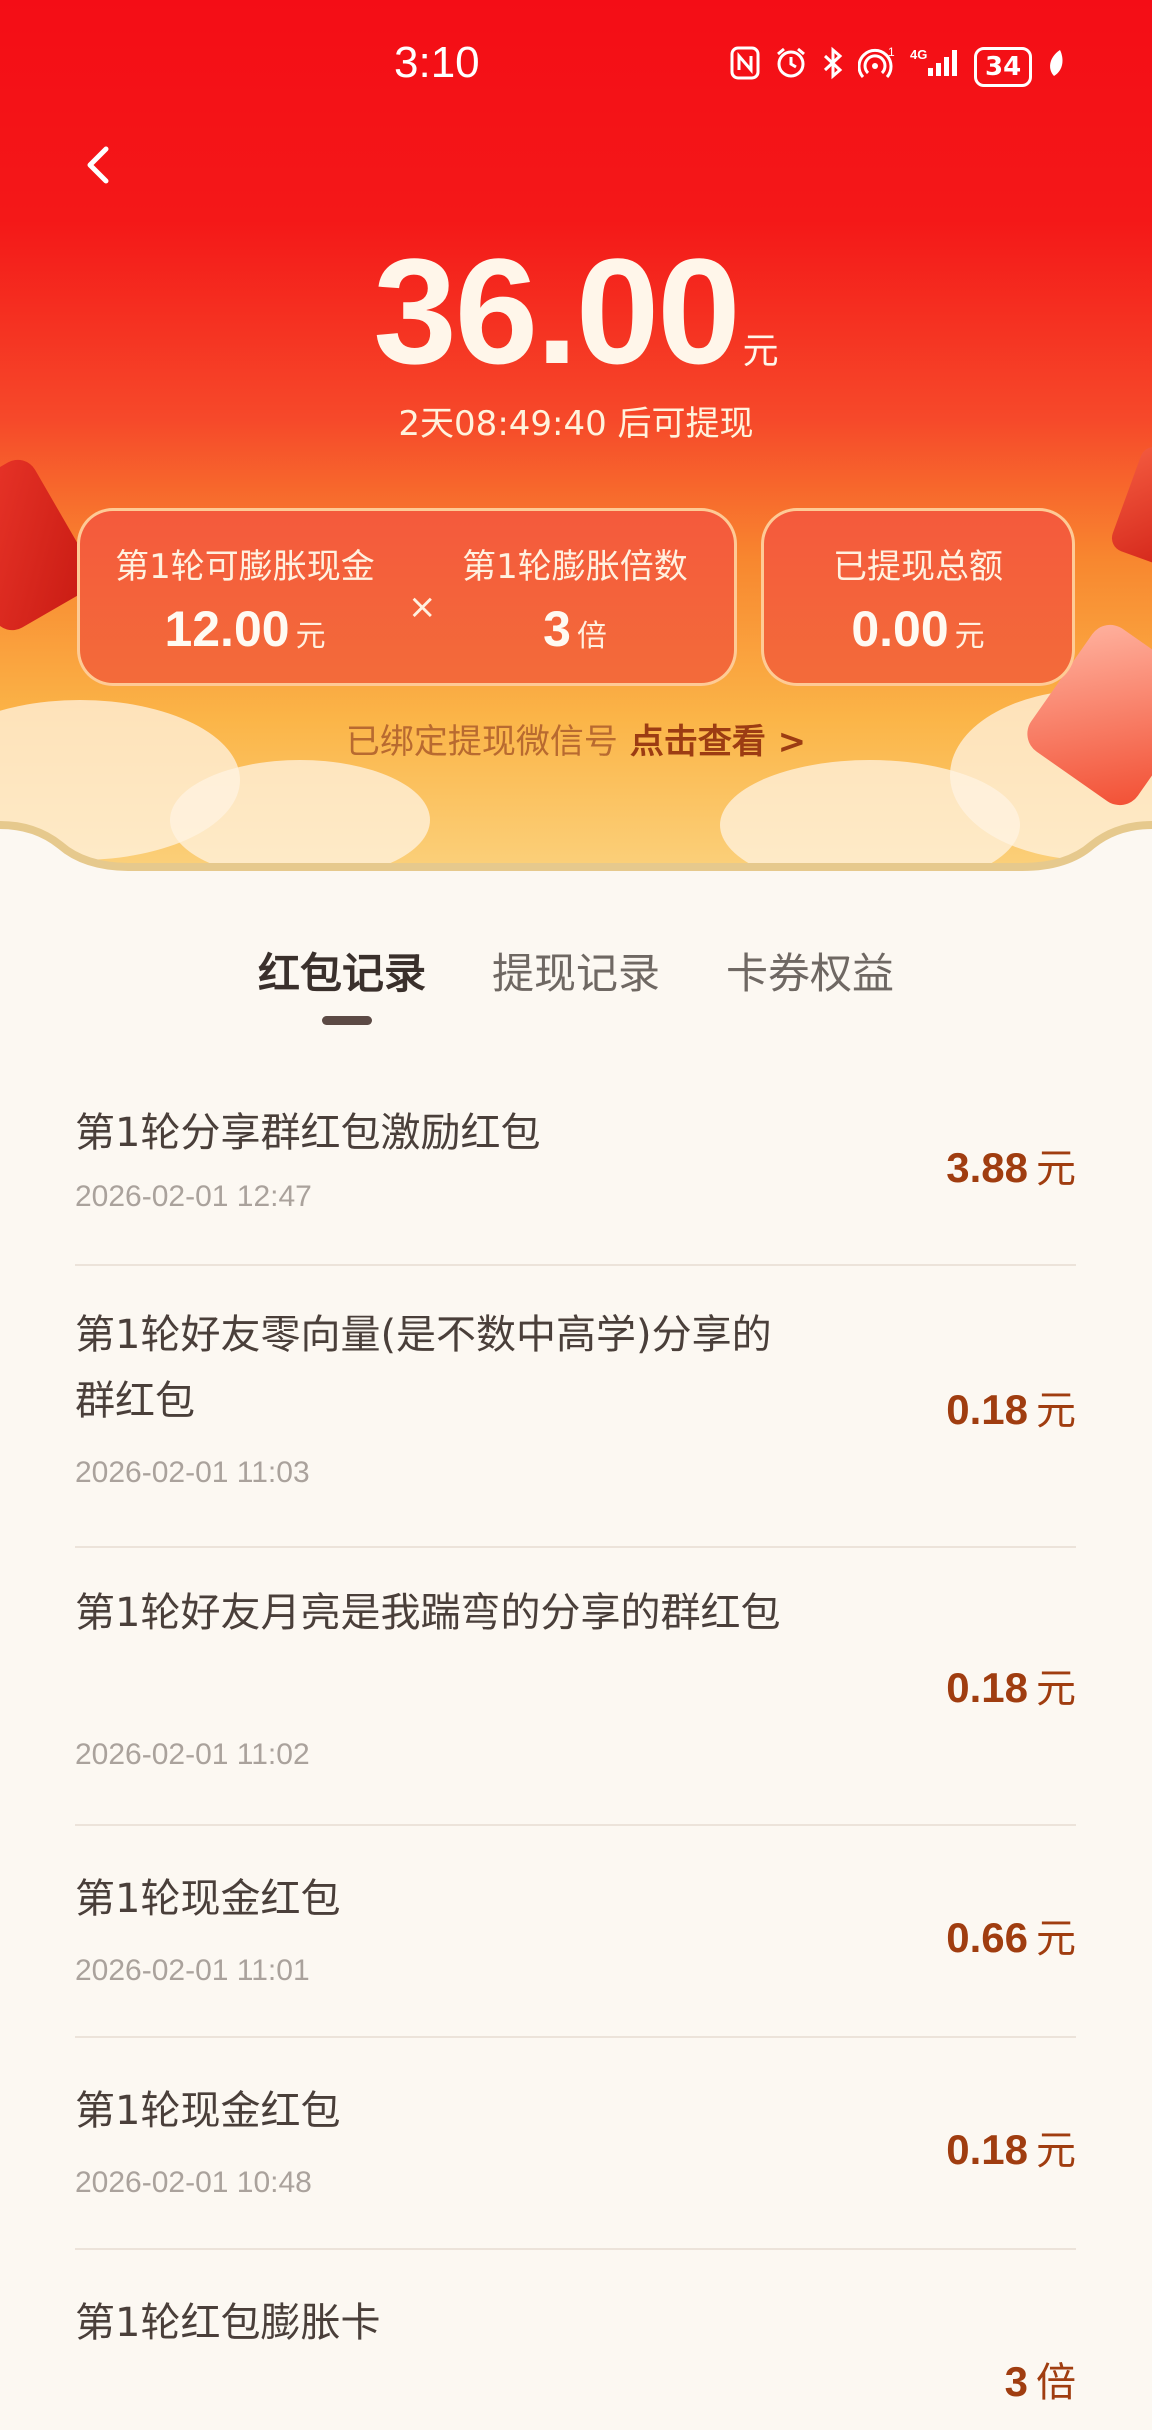 The height and width of the screenshot is (2430, 1152). Describe the element at coordinates (987, 1167) in the screenshot. I see `record-amount-value: 3.88` at that location.